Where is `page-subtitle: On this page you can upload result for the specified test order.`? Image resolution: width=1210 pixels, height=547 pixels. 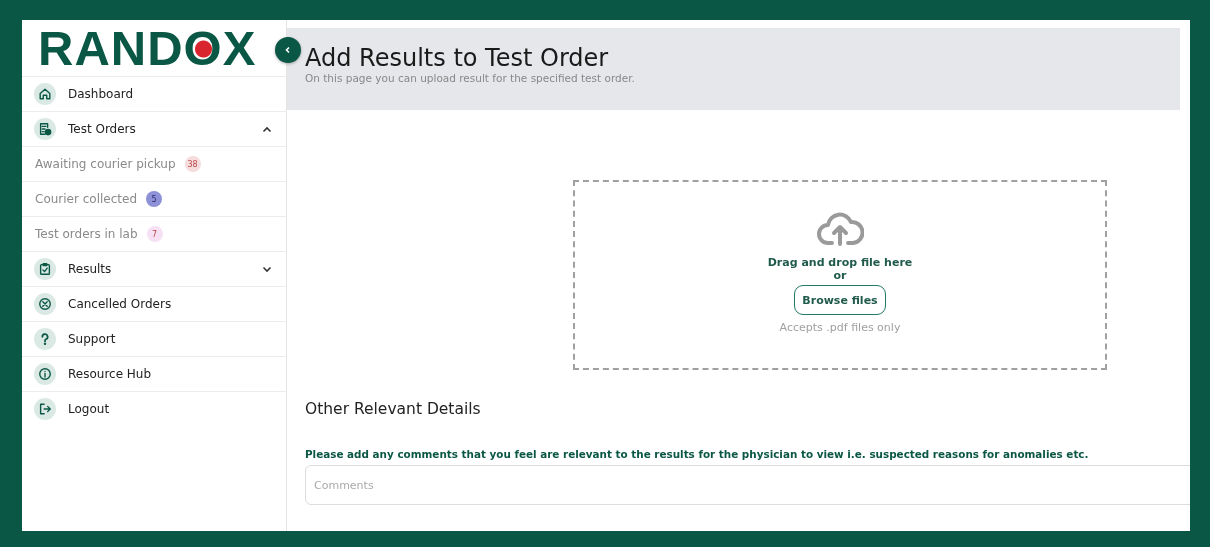 page-subtitle: On this page you can upload result for the specified test order. is located at coordinates (470, 78).